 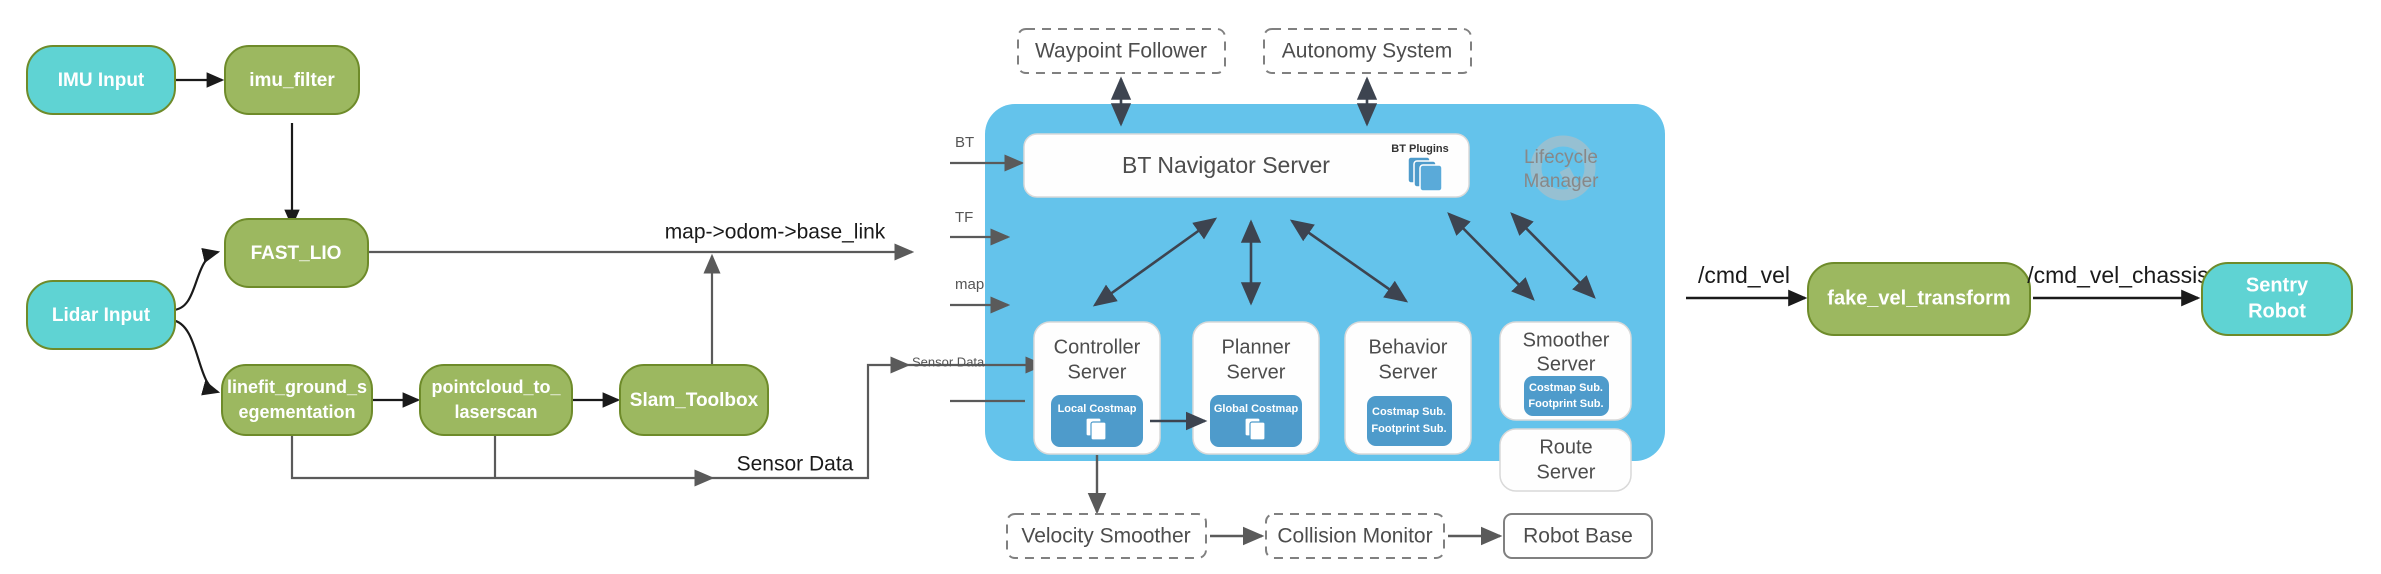 I want to click on node-label: Lidar Input, so click(x=101, y=315).